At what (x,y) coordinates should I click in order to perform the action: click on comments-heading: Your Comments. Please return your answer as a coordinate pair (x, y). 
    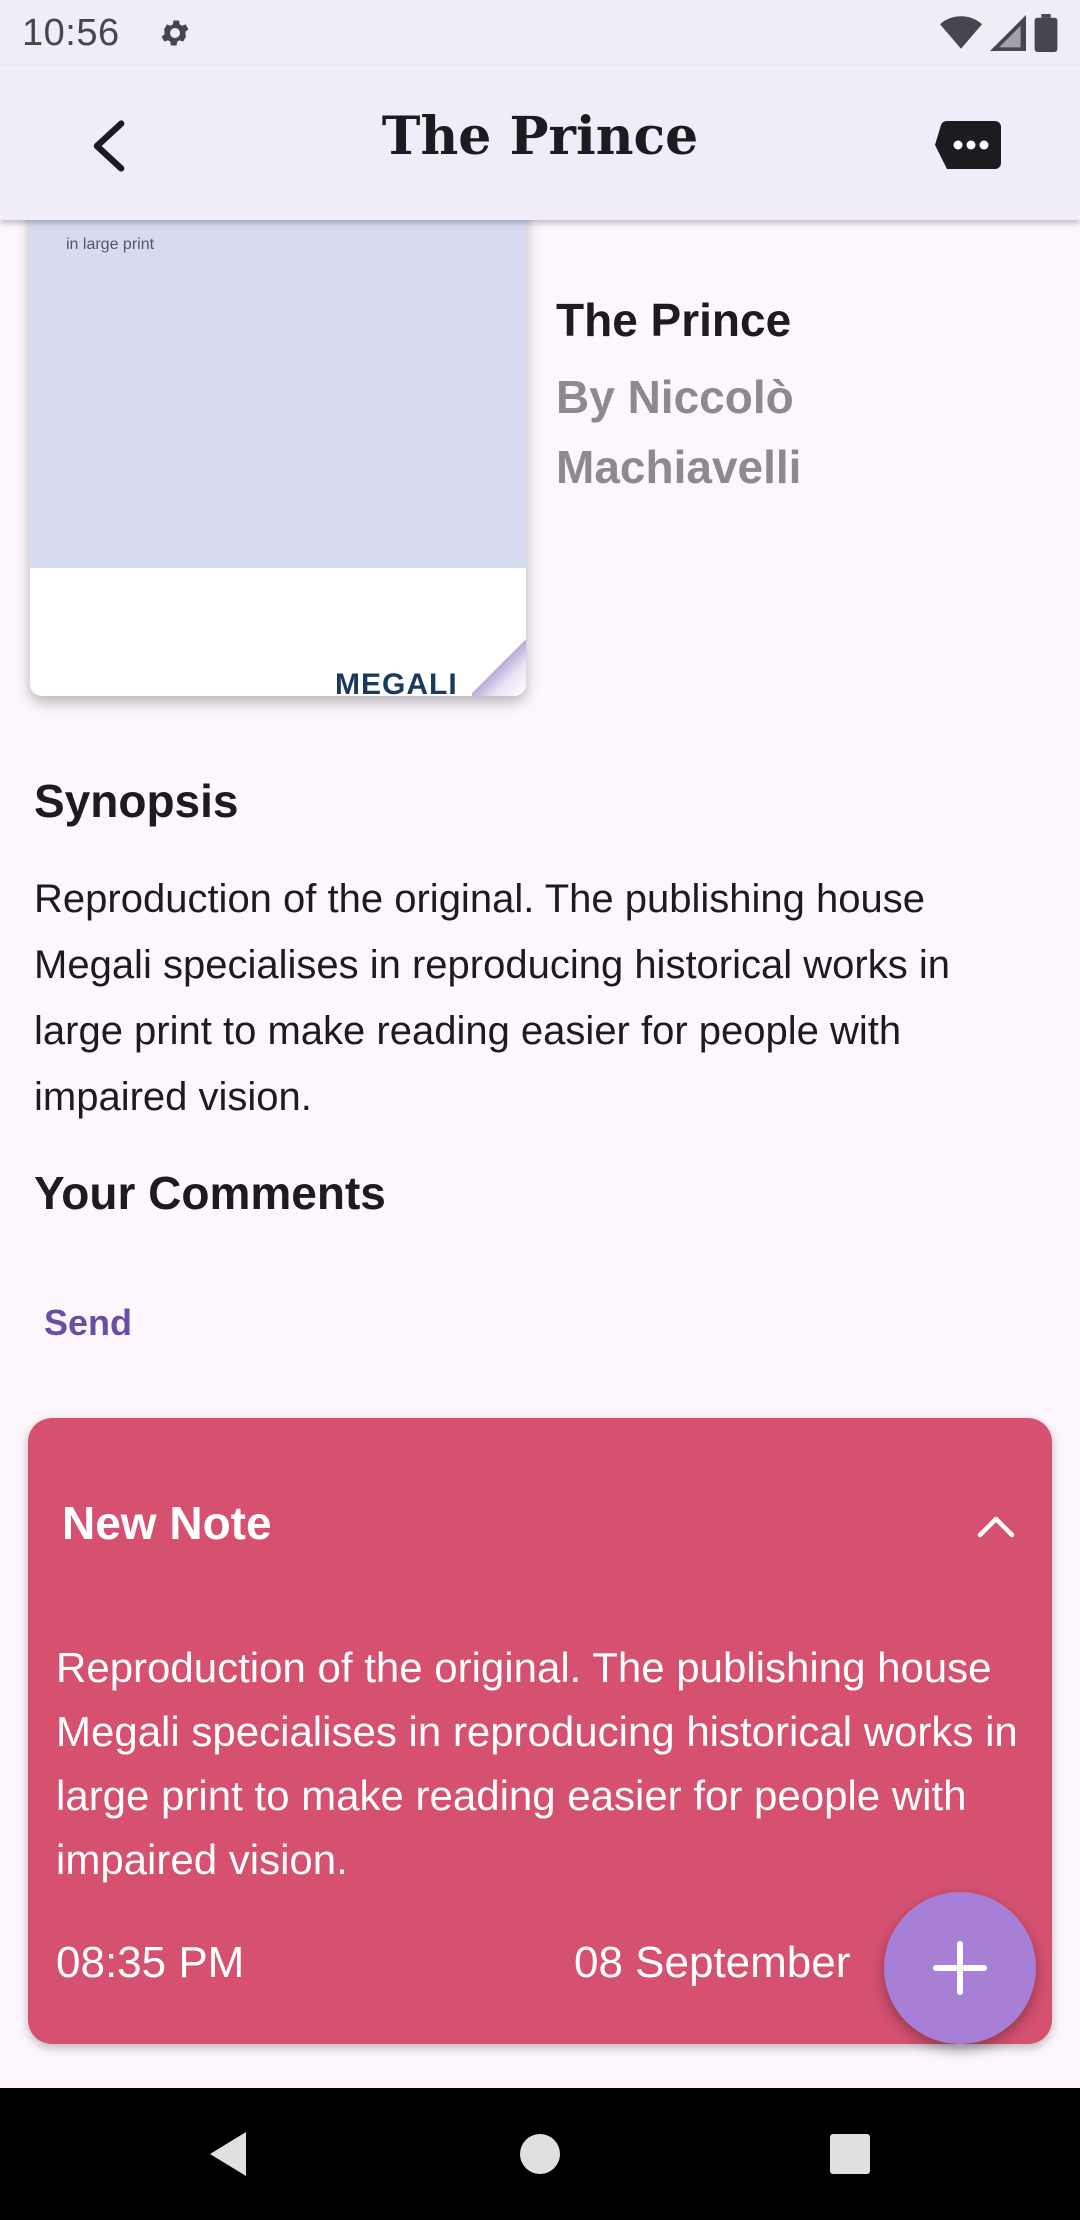
    Looking at the image, I should click on (210, 1193).